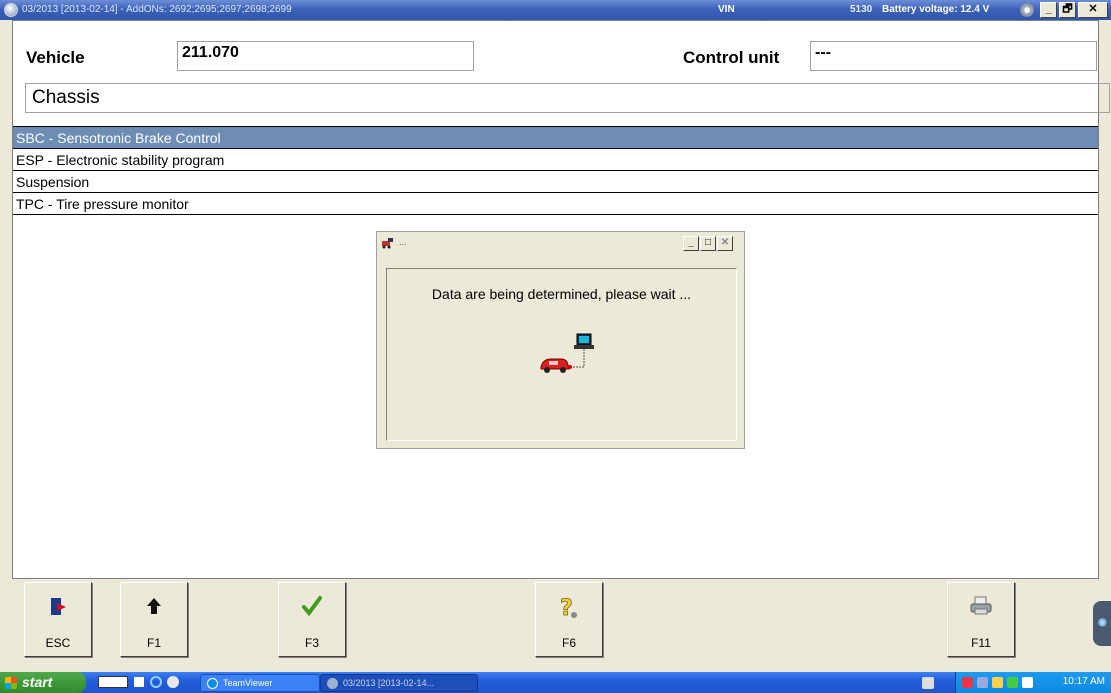 The height and width of the screenshot is (693, 1111). I want to click on start-label: start, so click(37, 682).